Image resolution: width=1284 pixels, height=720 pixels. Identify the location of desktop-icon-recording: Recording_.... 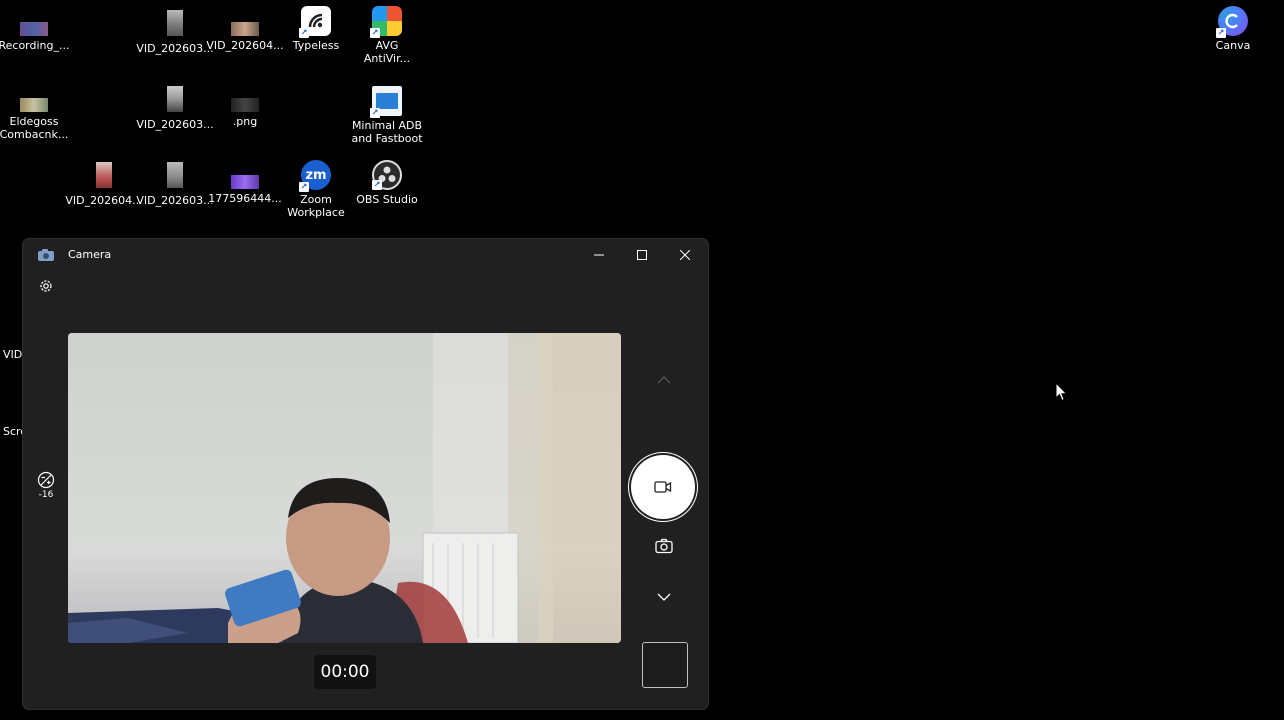
(36, 31).